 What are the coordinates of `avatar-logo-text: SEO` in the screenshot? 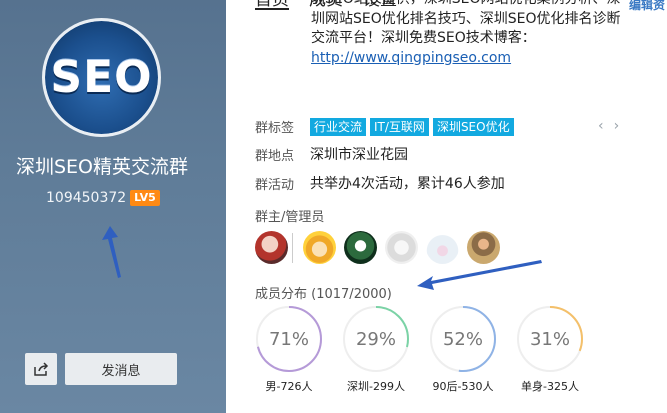 It's located at (101, 77).